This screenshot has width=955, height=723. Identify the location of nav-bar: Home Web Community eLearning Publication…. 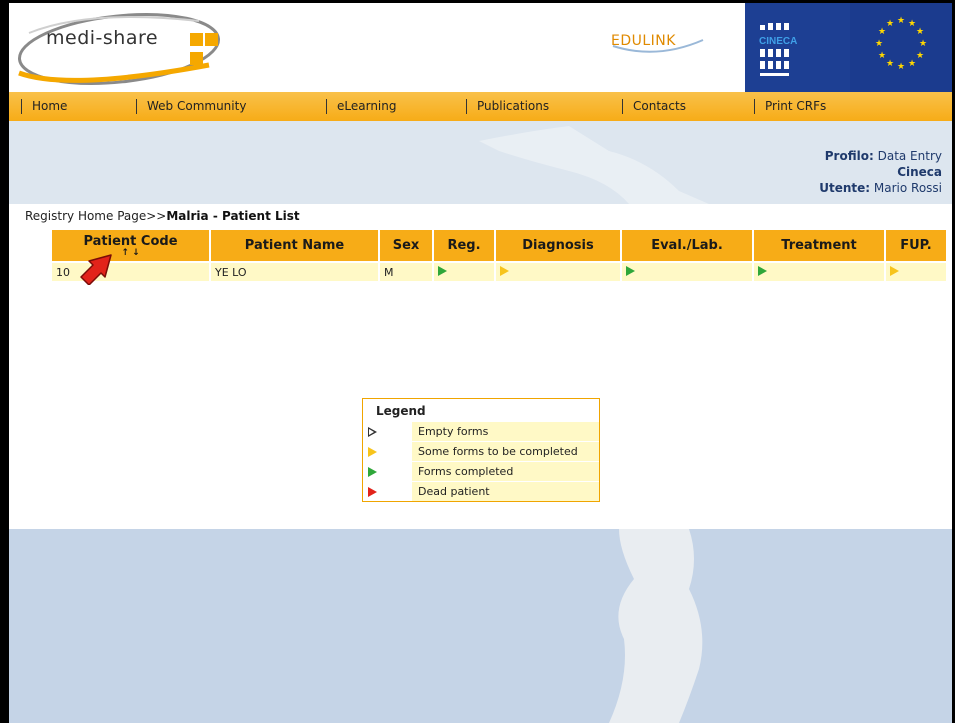
(480, 107).